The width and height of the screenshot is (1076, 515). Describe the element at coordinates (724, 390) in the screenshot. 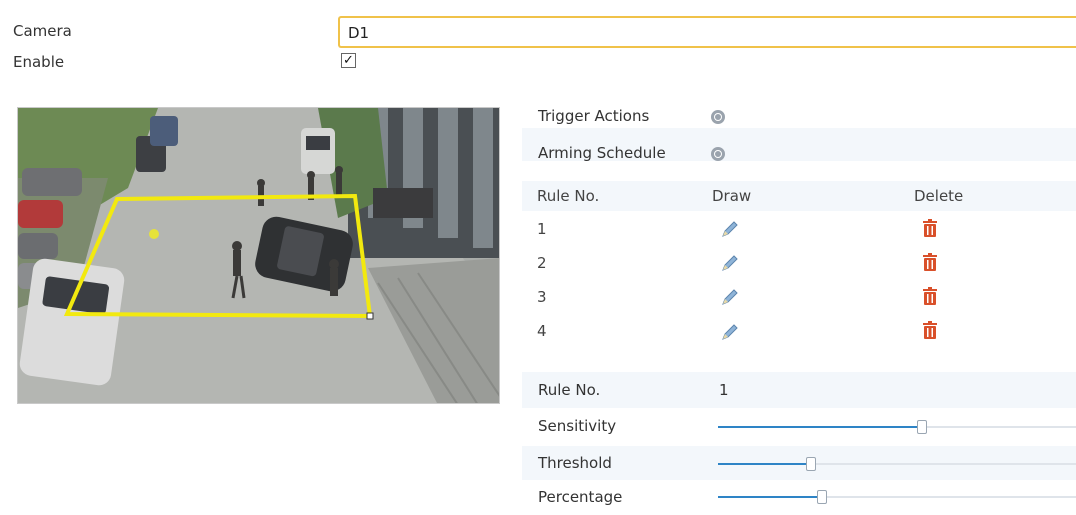

I see `rule-no-setting-value: 1` at that location.